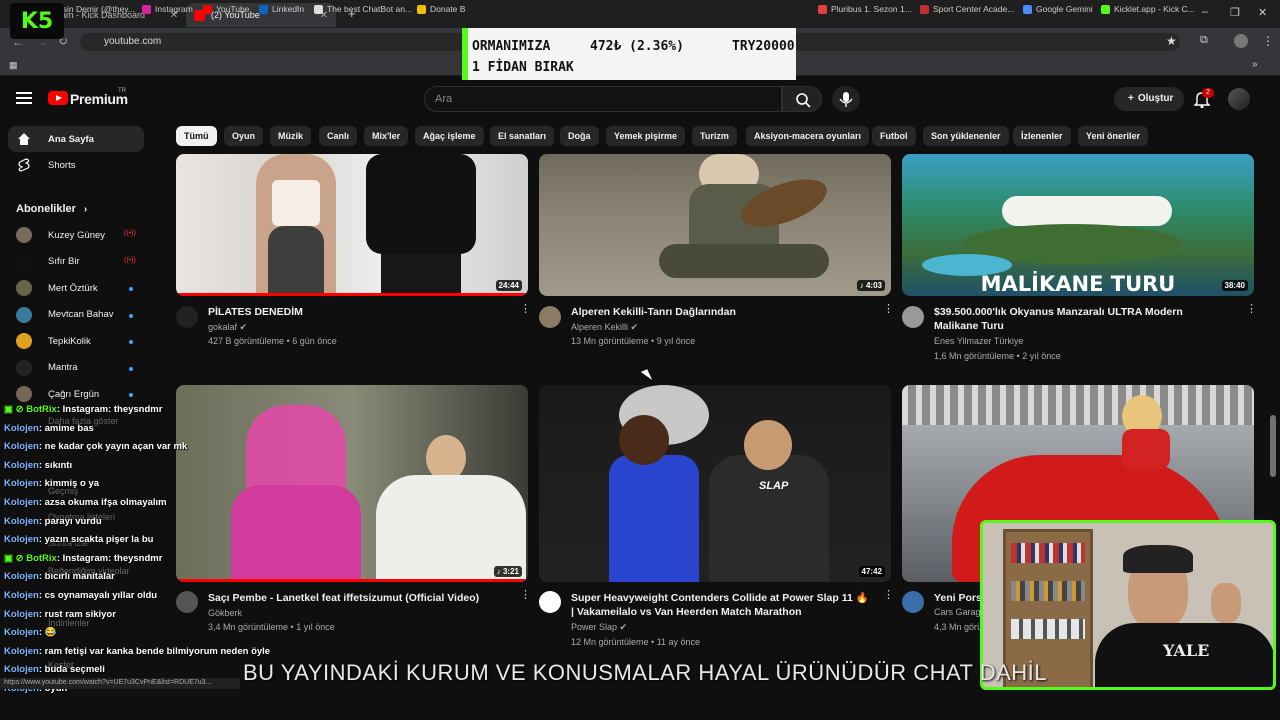  What do you see at coordinates (386, 136) in the screenshot?
I see `chip-4: Mix'ler` at bounding box center [386, 136].